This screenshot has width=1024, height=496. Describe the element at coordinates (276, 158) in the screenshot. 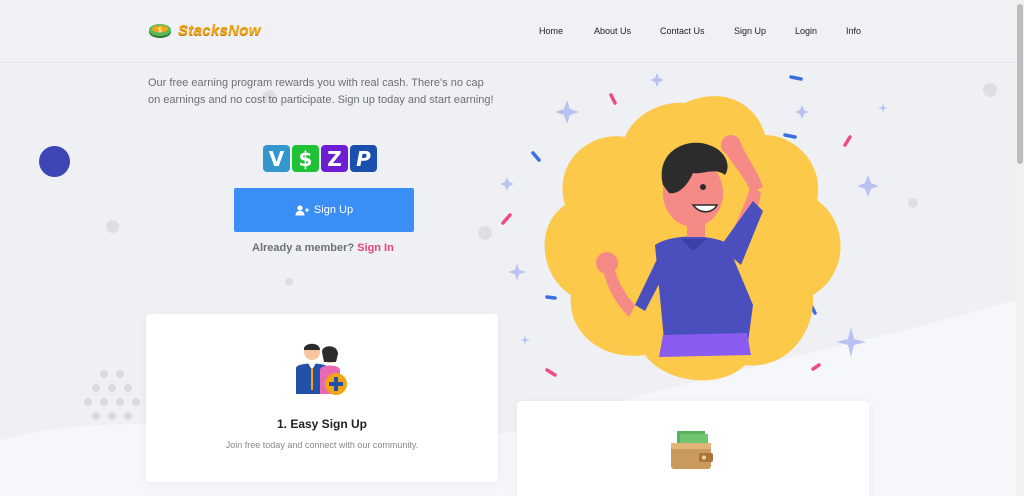

I see `venmo-icon: V` at that location.